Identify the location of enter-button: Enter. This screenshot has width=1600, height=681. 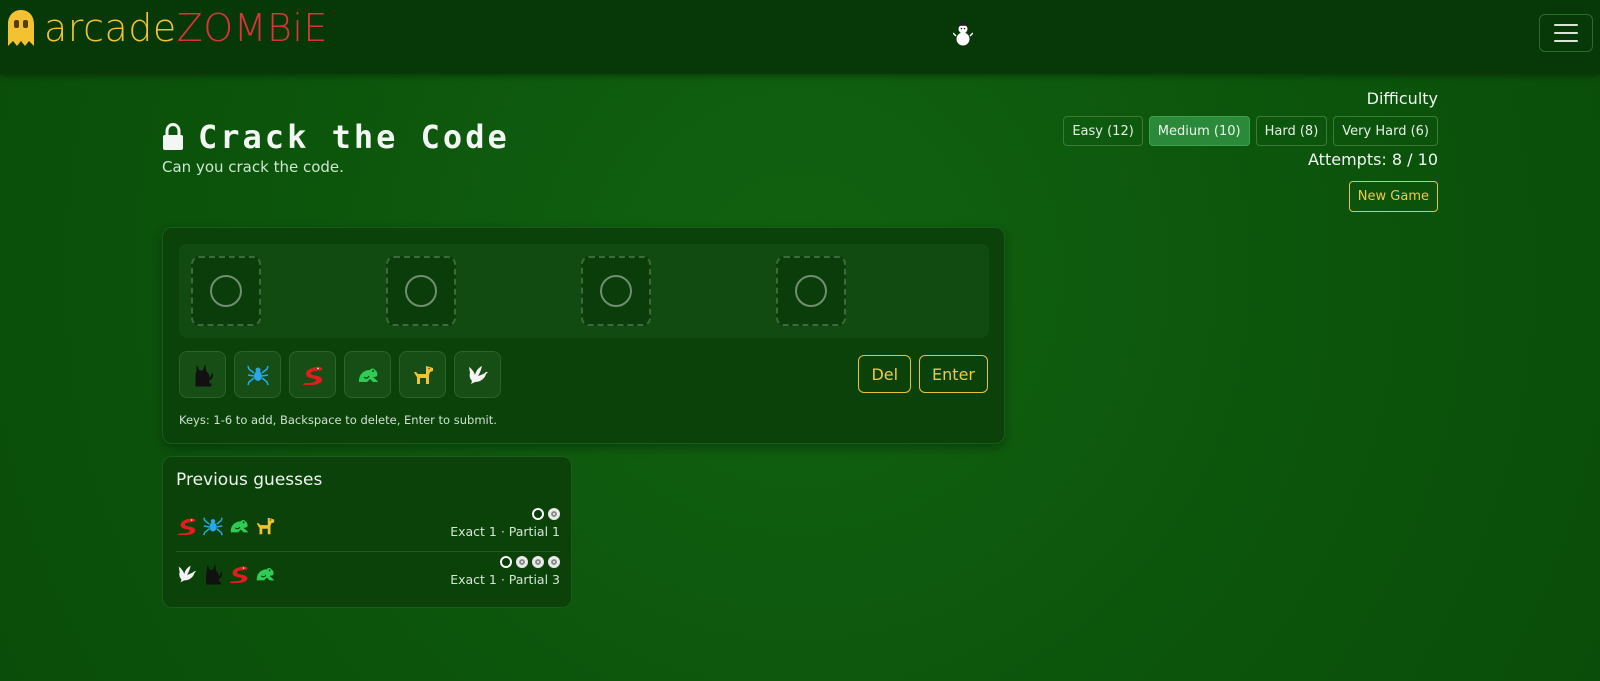
(953, 374).